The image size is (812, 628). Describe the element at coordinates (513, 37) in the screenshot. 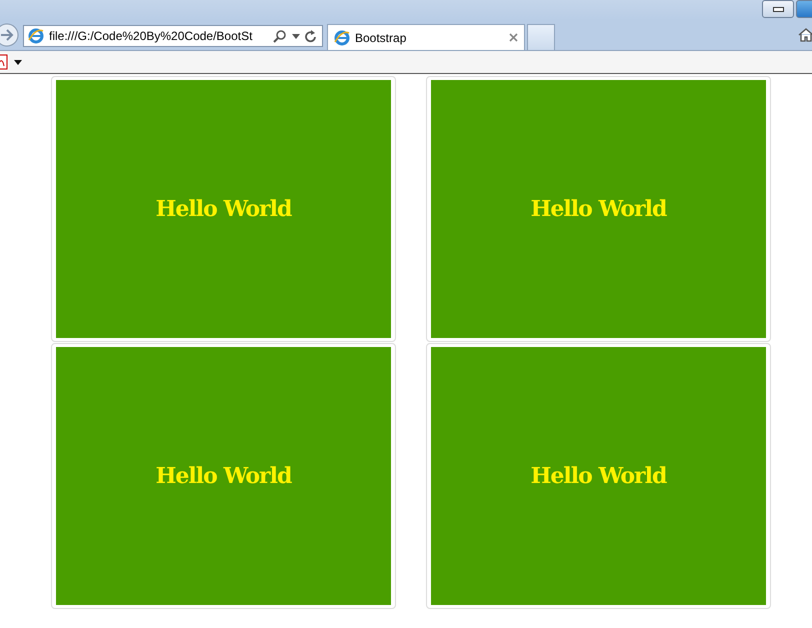

I see `close-icon` at that location.